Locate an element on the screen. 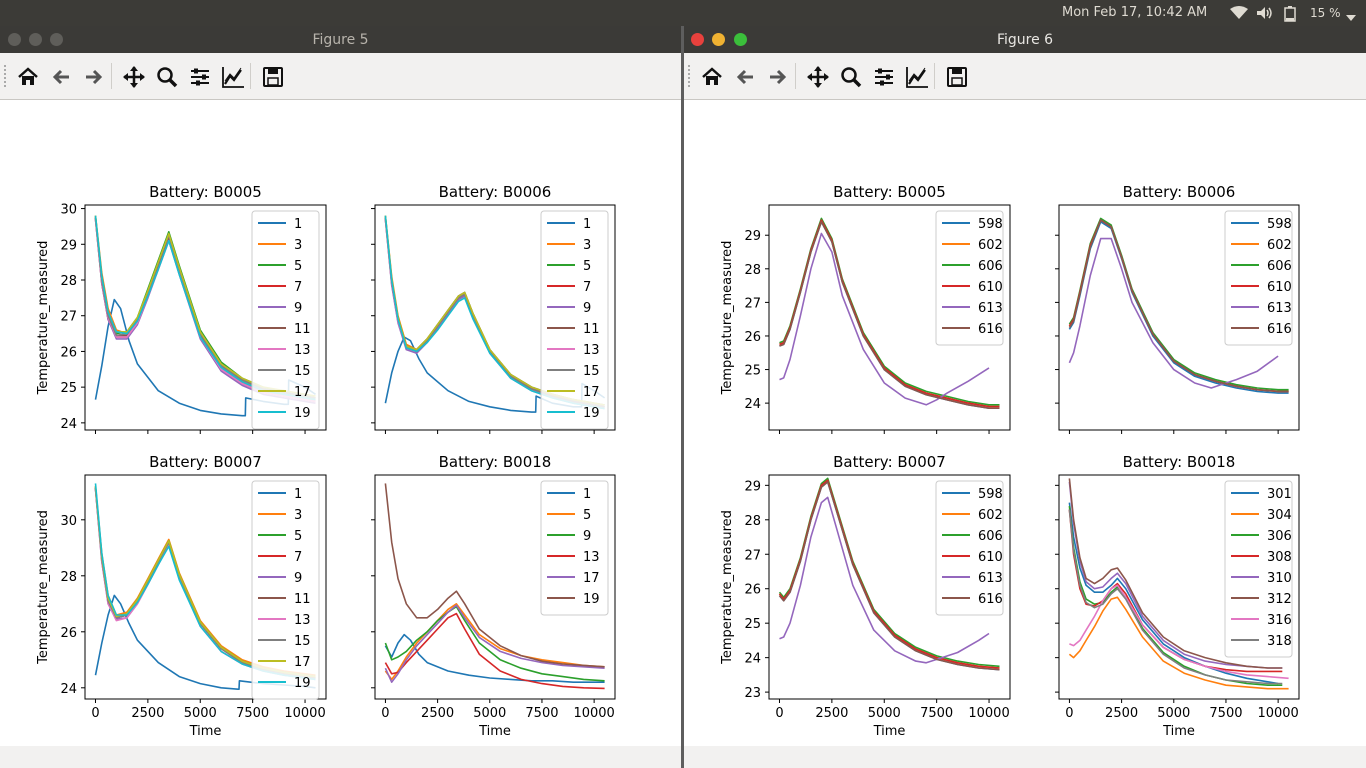 Image resolution: width=1366 pixels, height=768 pixels. back-icon is located at coordinates (60, 77).